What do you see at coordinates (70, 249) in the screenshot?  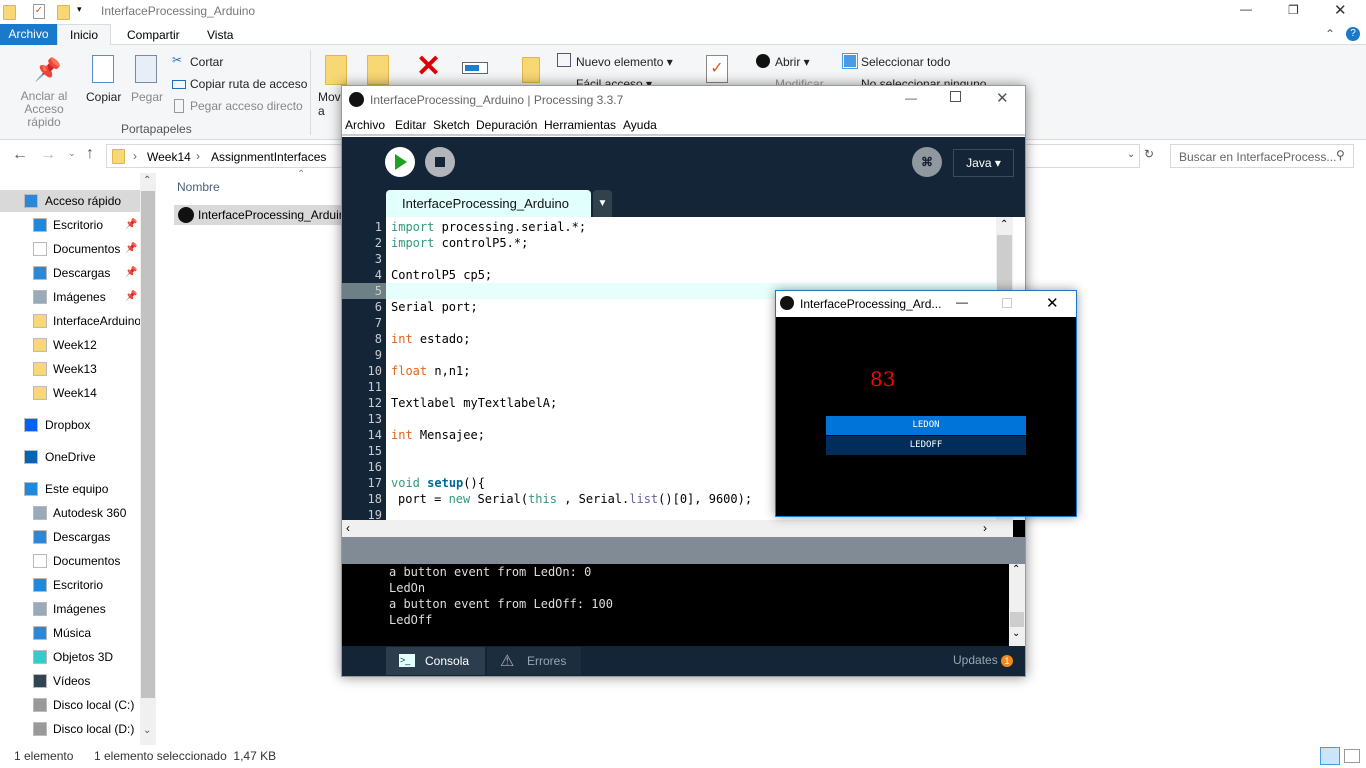 I see `nav-item: Documentos 📌` at bounding box center [70, 249].